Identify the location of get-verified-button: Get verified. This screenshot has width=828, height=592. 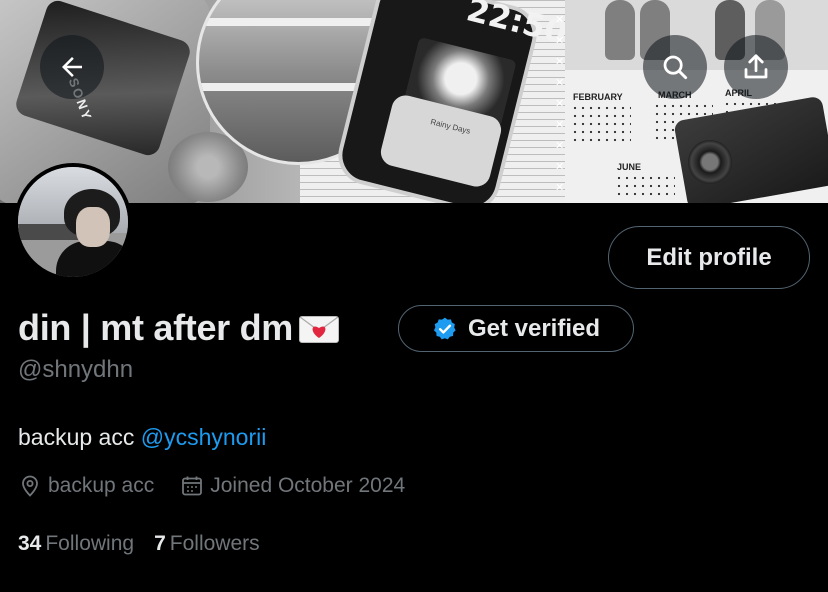
(516, 328).